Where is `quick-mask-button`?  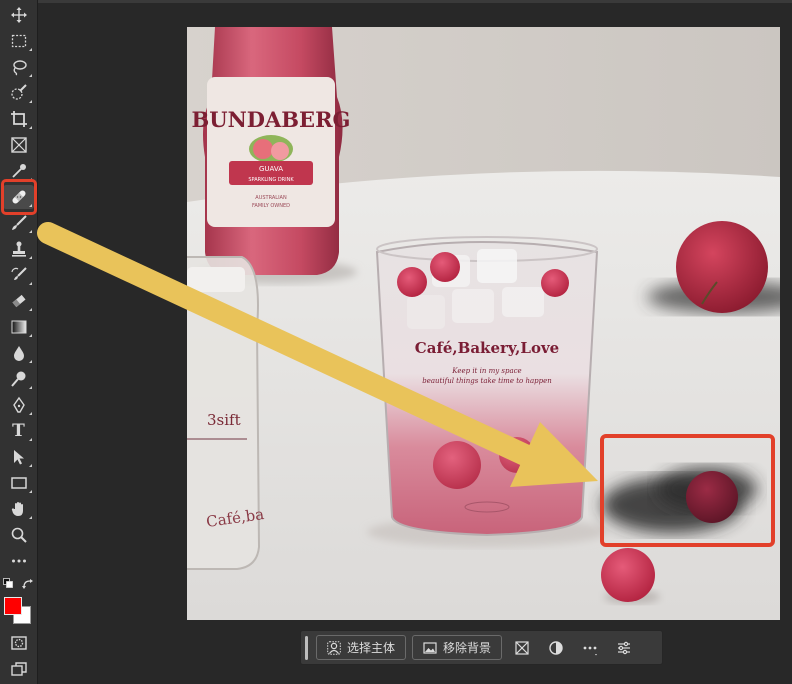 quick-mask-button is located at coordinates (18, 643).